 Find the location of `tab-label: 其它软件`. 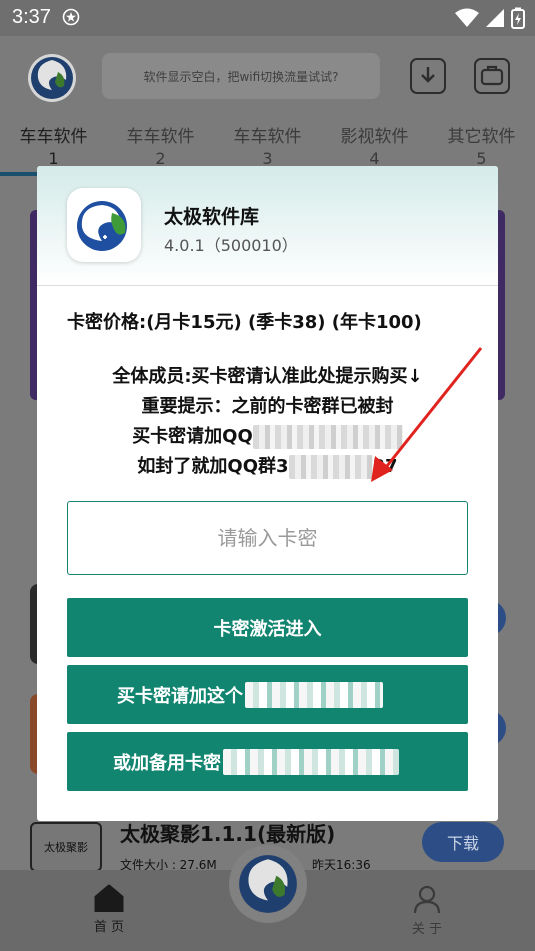

tab-label: 其它软件 is located at coordinates (481, 137).